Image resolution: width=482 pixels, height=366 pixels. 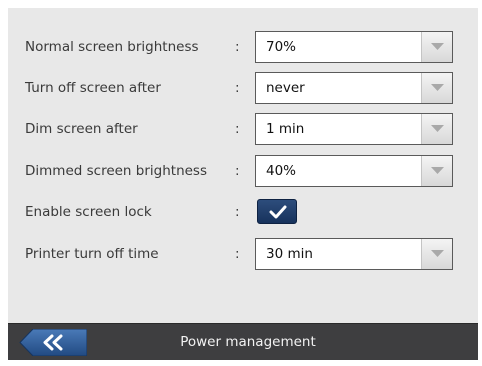 What do you see at coordinates (243, 171) in the screenshot?
I see `setting-row-dimmed-brightness: Dimmed screen brightness : 40%` at bounding box center [243, 171].